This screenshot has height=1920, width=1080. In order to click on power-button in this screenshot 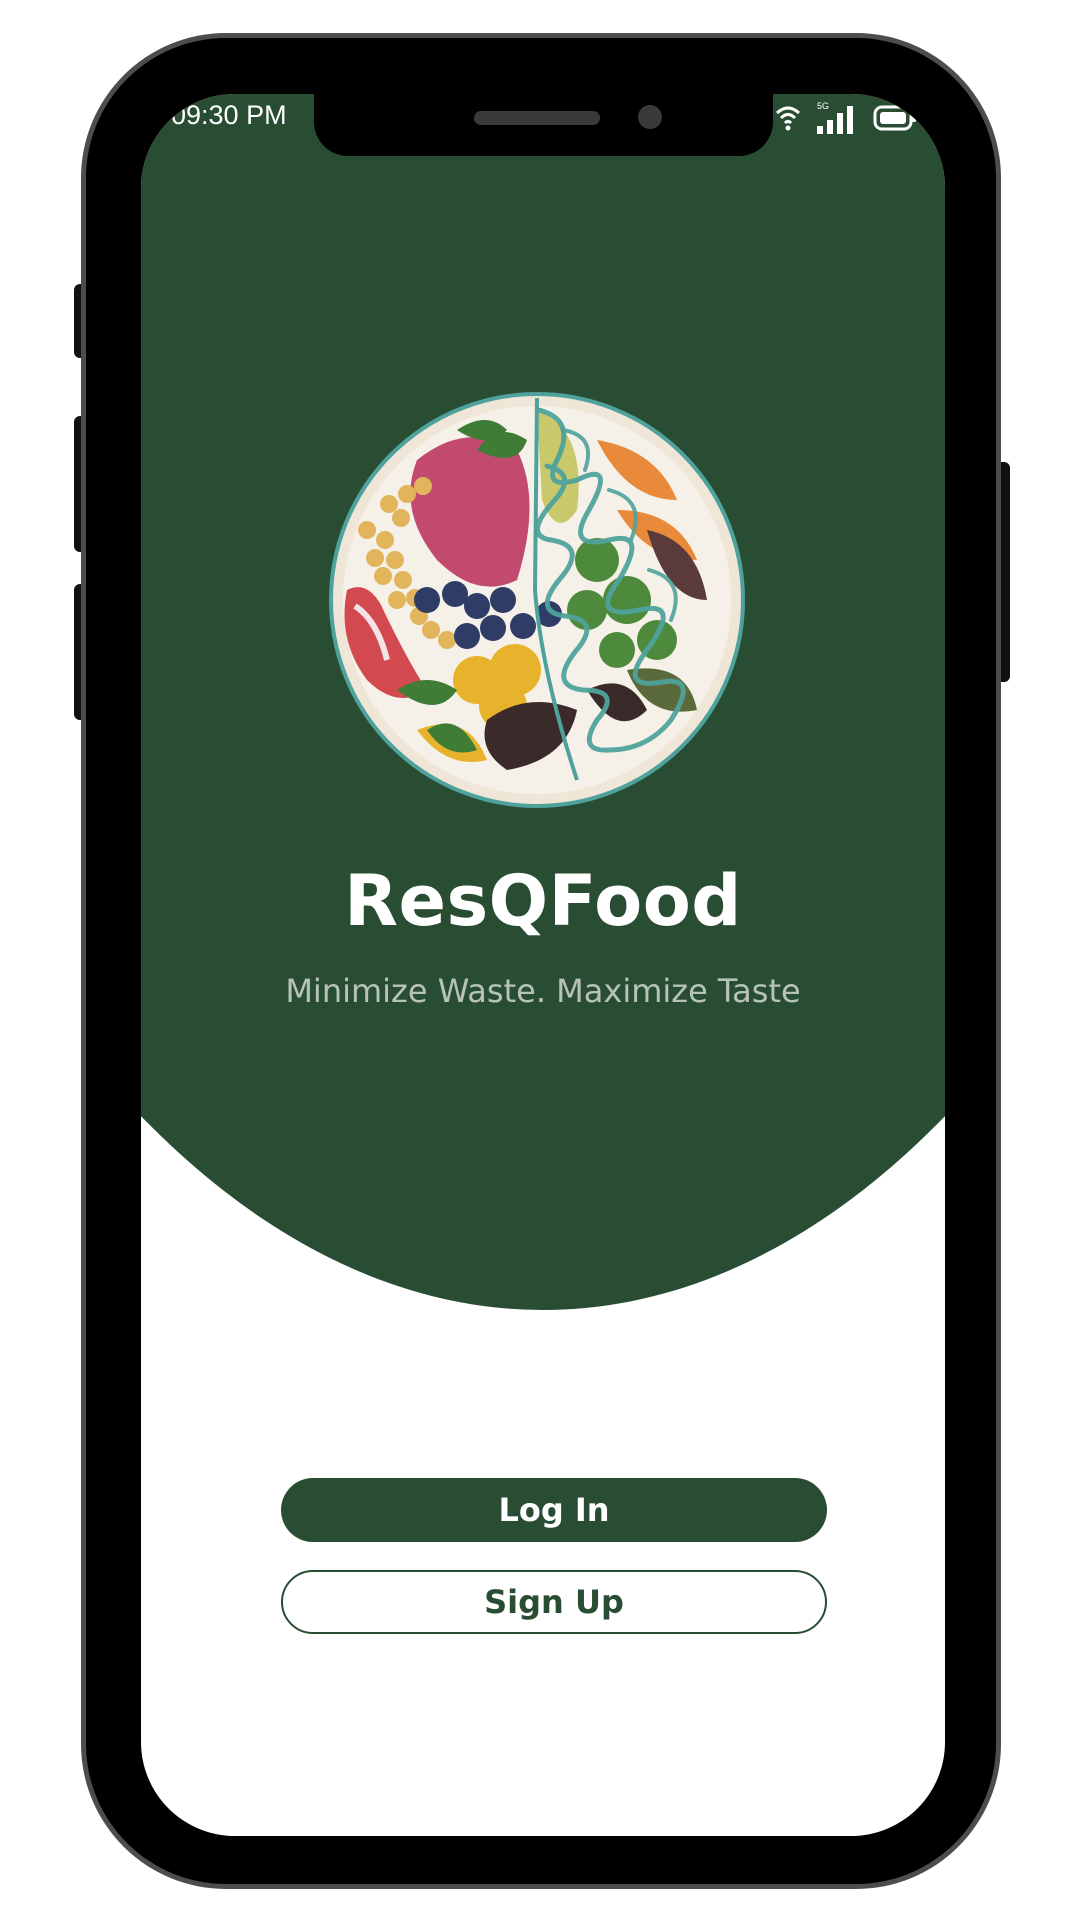, I will do `click(1003, 572)`.